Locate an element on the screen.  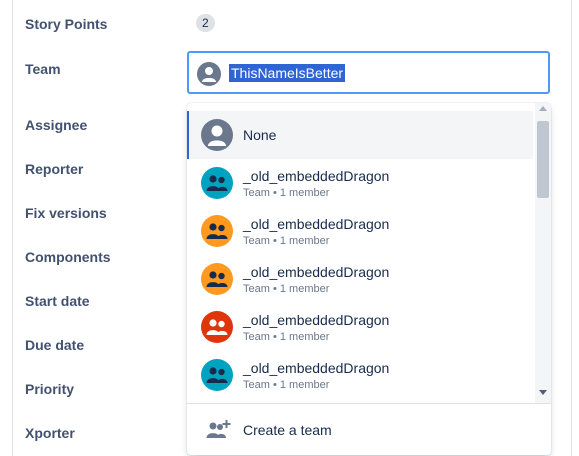
fix-versions-label: Fix versions is located at coordinates (66, 213).